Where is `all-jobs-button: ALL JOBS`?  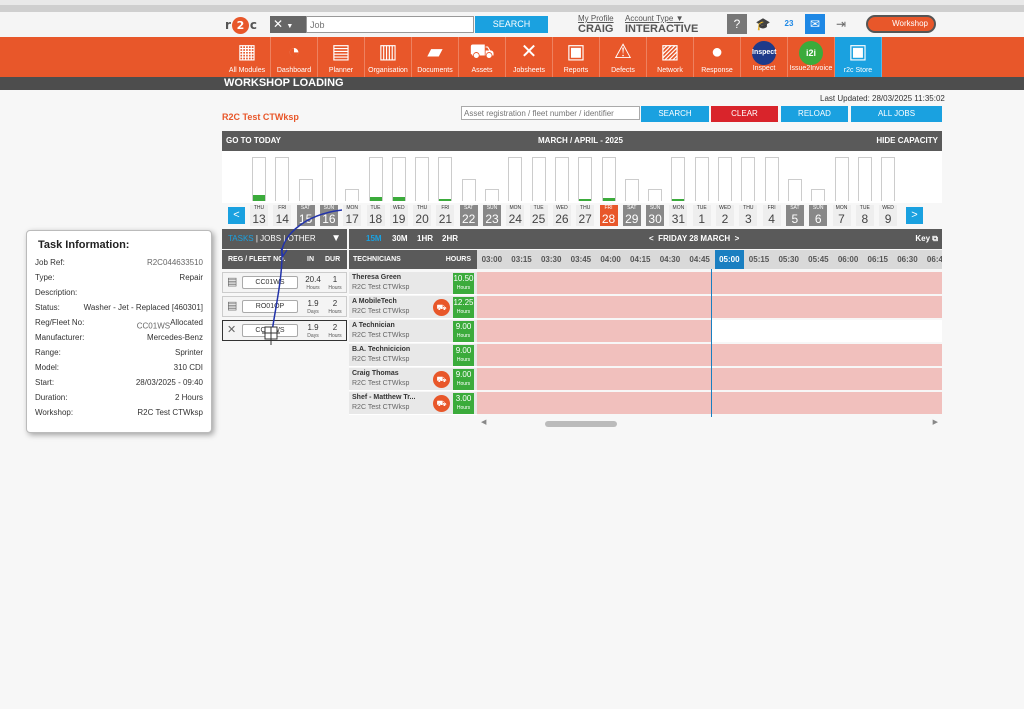 all-jobs-button: ALL JOBS is located at coordinates (896, 114).